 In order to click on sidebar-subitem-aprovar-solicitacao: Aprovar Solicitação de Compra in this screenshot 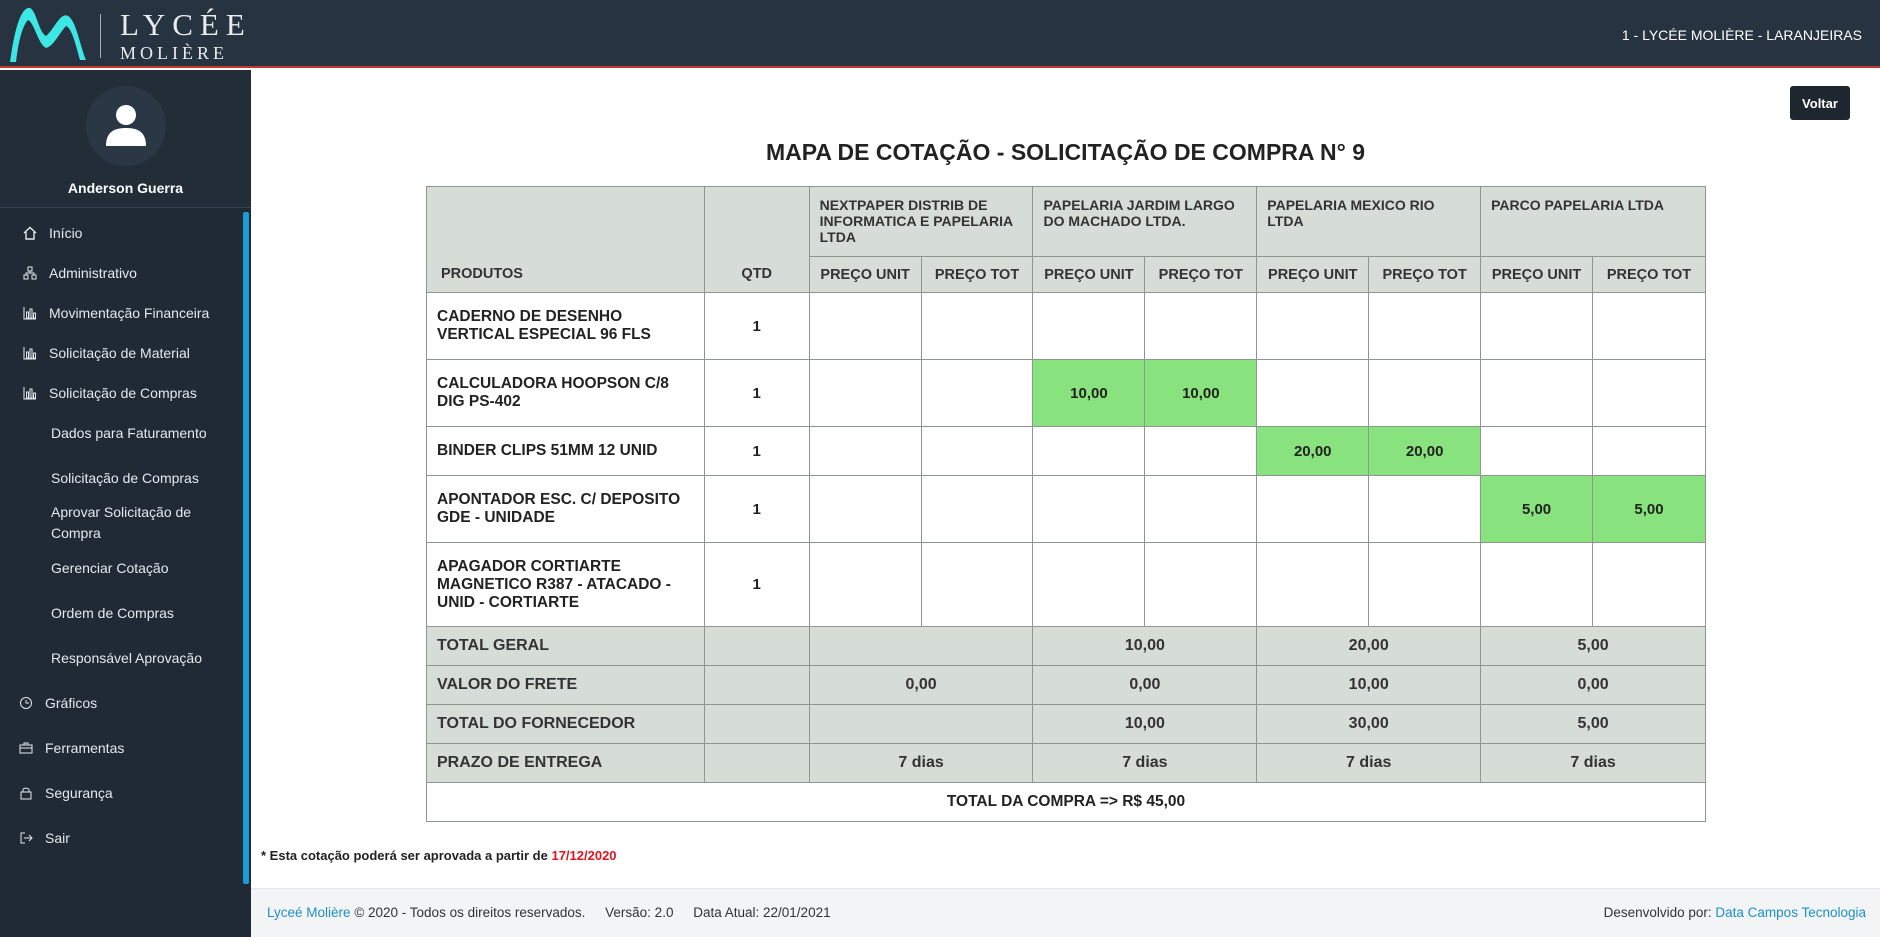, I will do `click(105, 523)`.